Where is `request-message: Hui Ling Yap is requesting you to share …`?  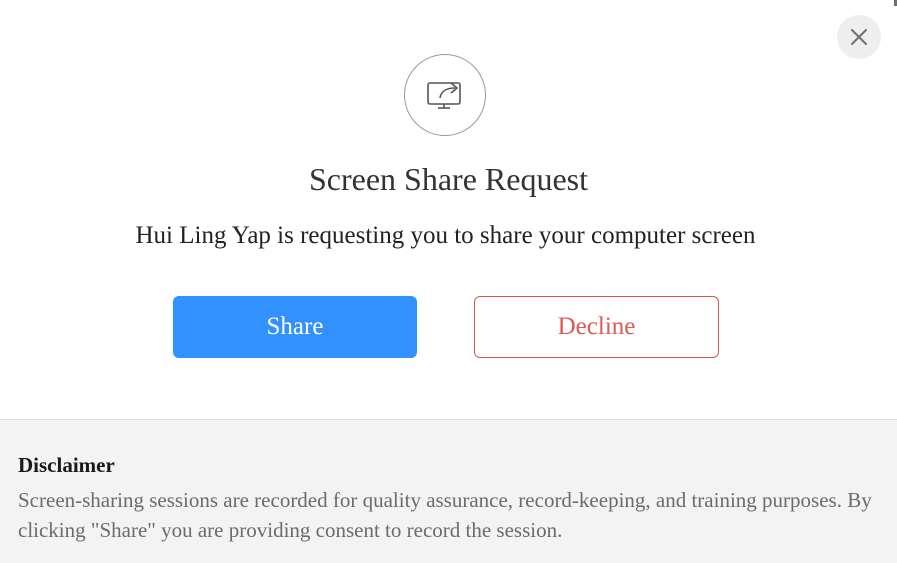
request-message: Hui Ling Yap is requesting you to share … is located at coordinates (445, 235).